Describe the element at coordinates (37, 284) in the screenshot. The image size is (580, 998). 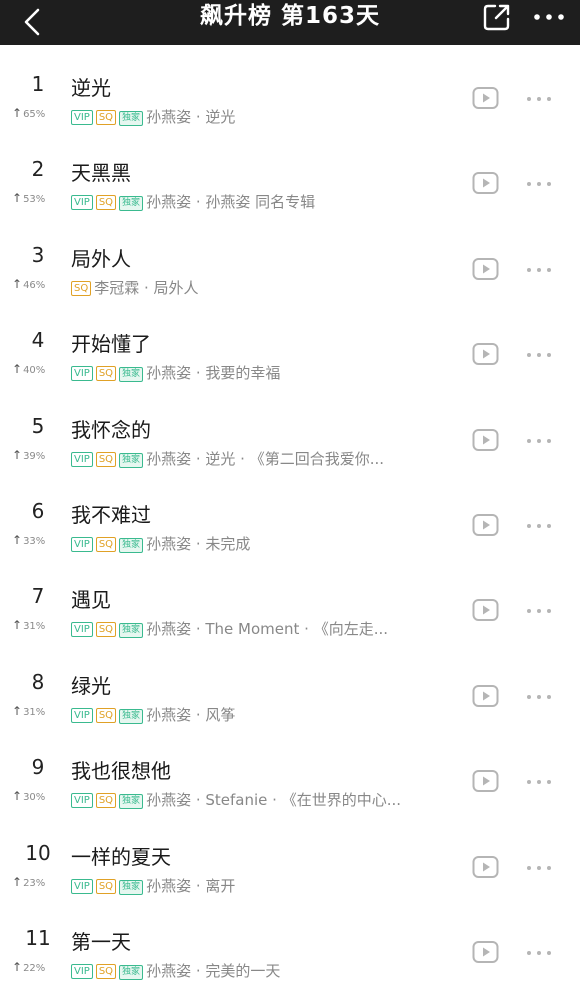
I see `trend-indicator: ↑46%` at that location.